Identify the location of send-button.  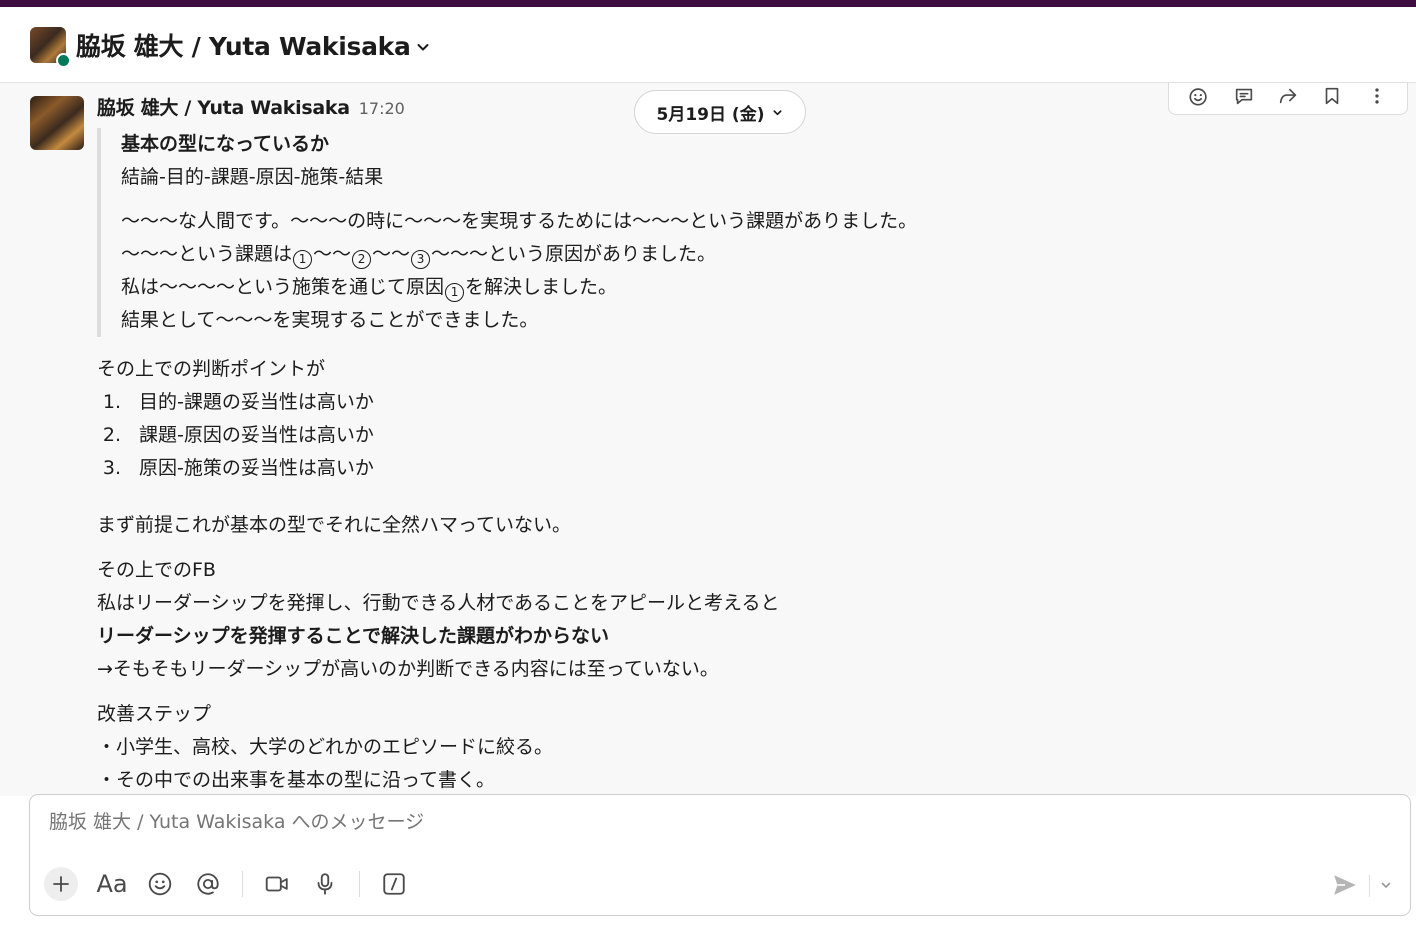
(1345, 885).